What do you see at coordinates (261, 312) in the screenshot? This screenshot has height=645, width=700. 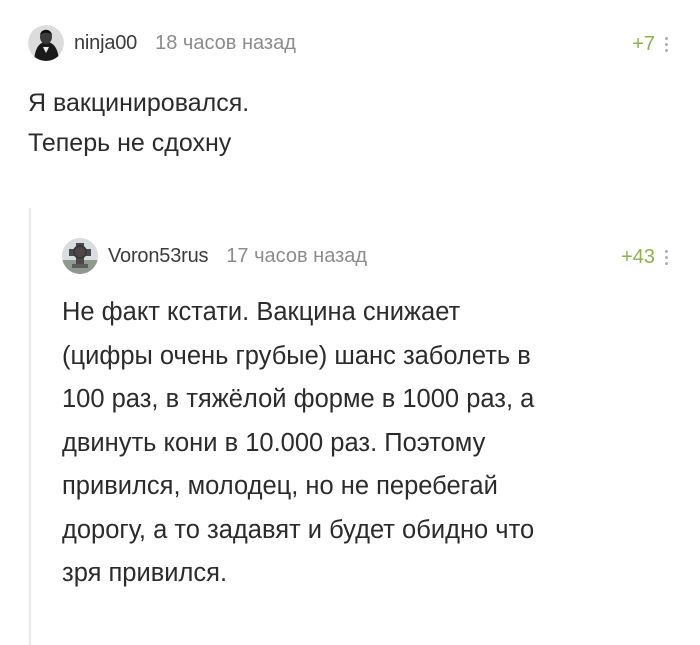 I see `text-line: Не факт кстати. Вакцина снижает` at bounding box center [261, 312].